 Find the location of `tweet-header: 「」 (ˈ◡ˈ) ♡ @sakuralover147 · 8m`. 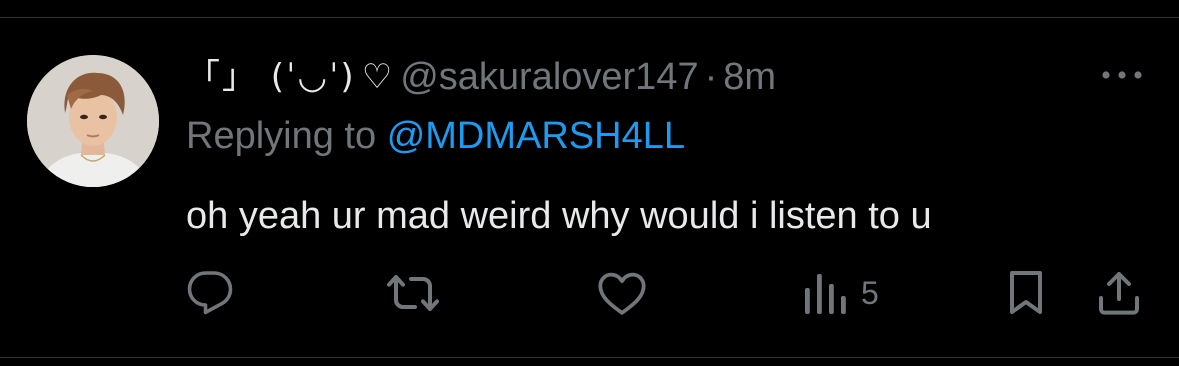

tweet-header: 「」 (ˈ◡ˈ) ♡ @sakuralover147 · 8m is located at coordinates (481, 77).